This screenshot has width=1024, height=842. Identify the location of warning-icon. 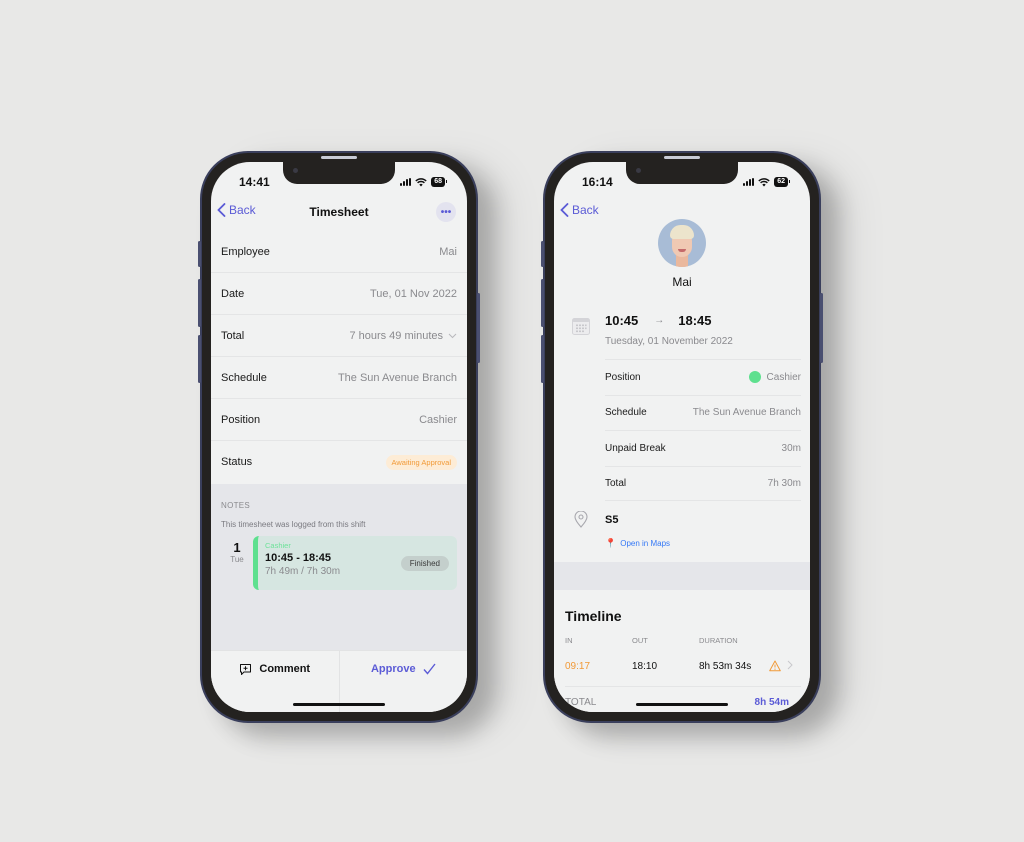
(775, 666).